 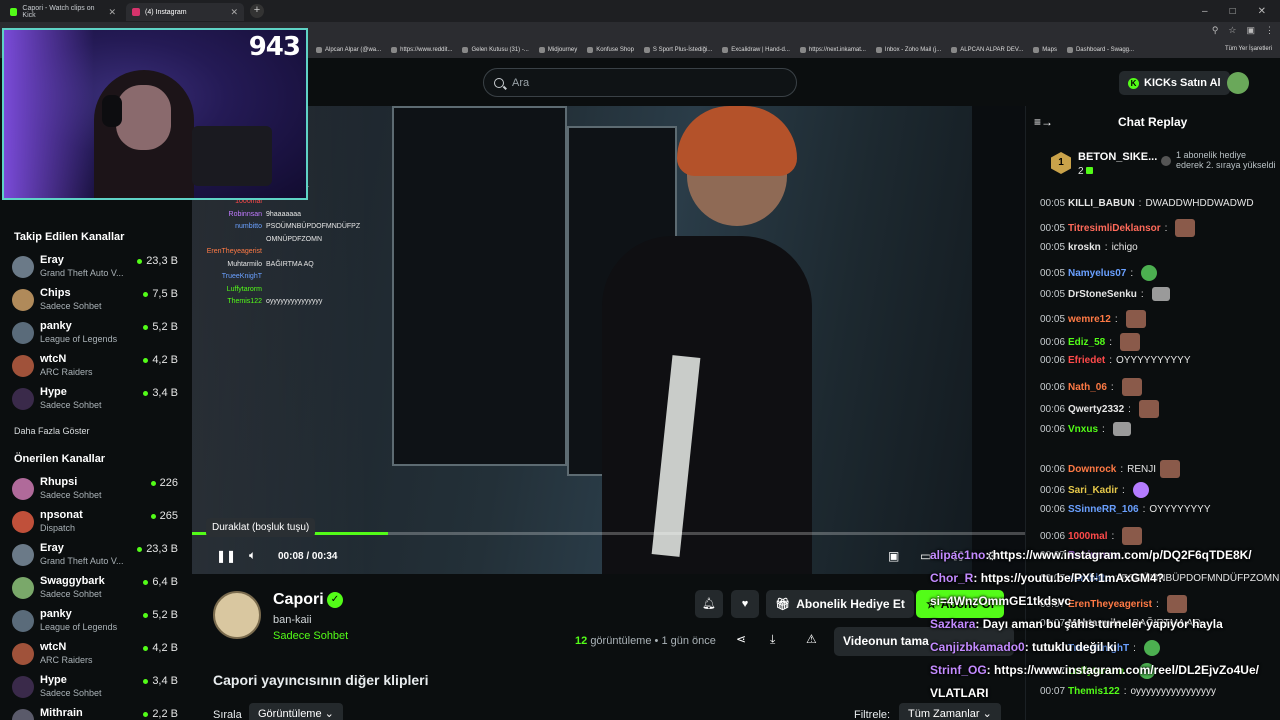 I want to click on overlay-chat-user: Robinnsan, so click(x=245, y=214).